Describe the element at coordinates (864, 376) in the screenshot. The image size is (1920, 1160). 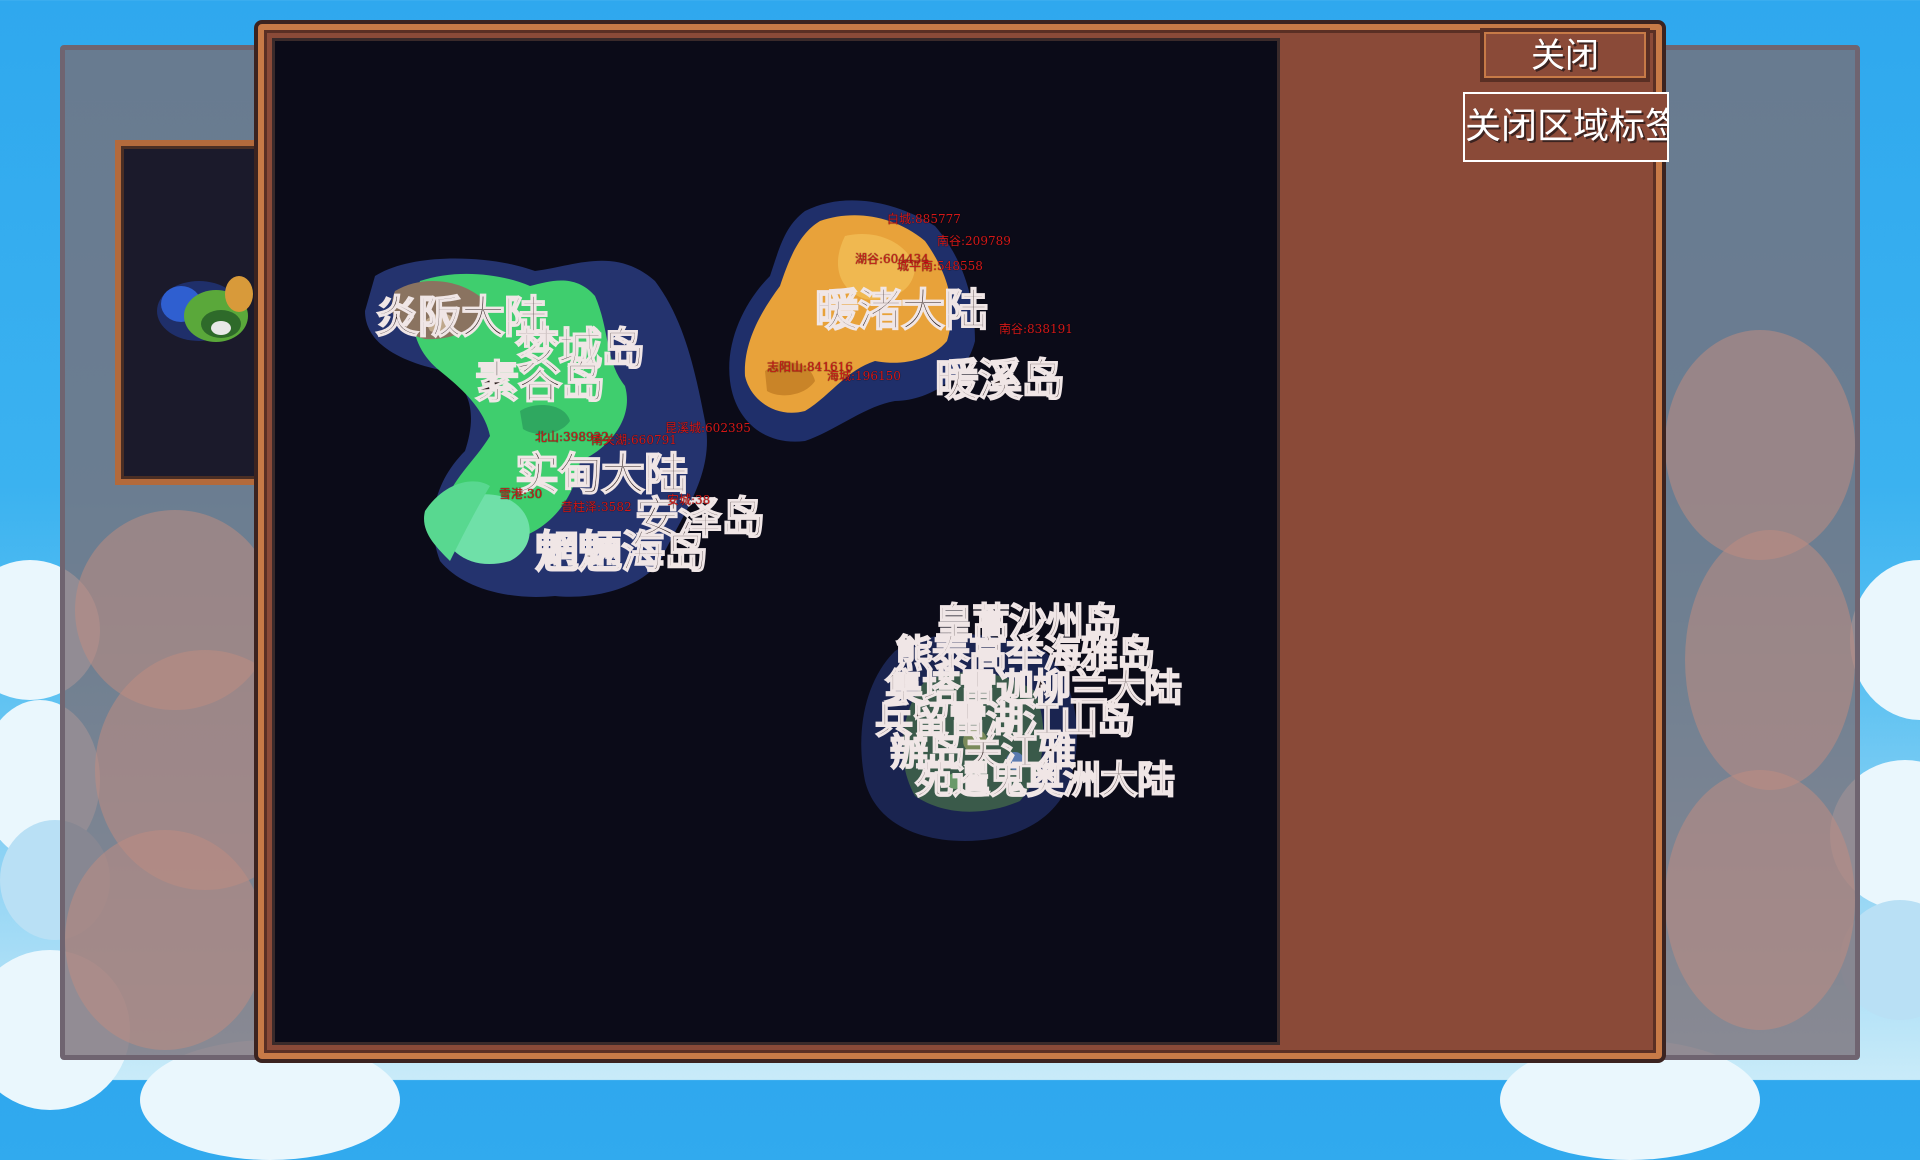
I see `city-label: 海城:196150` at that location.